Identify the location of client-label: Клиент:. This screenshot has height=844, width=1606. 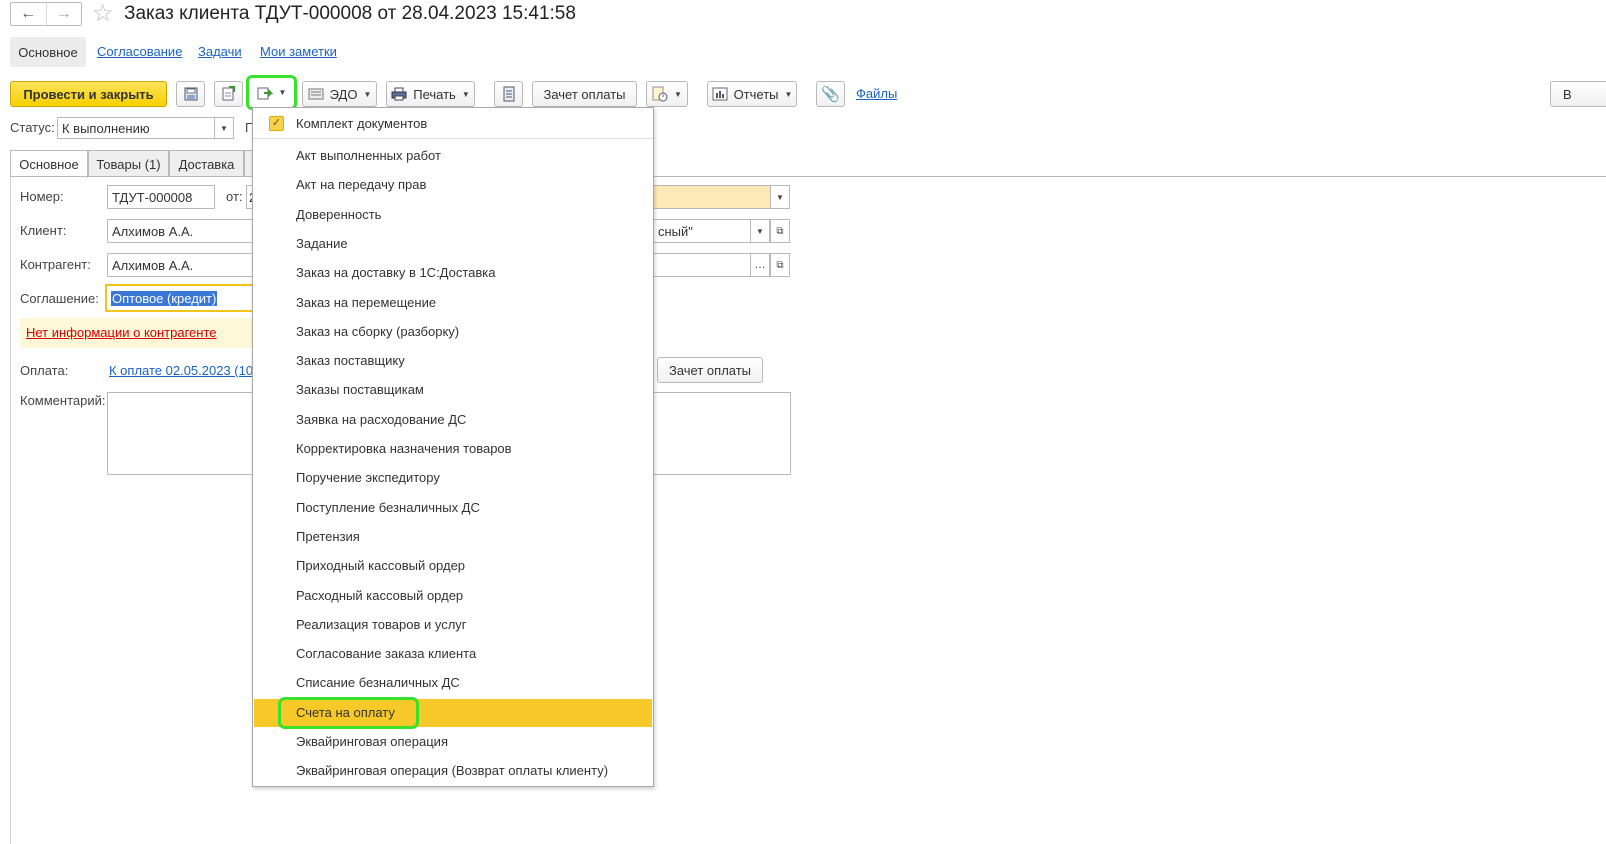
(43, 230).